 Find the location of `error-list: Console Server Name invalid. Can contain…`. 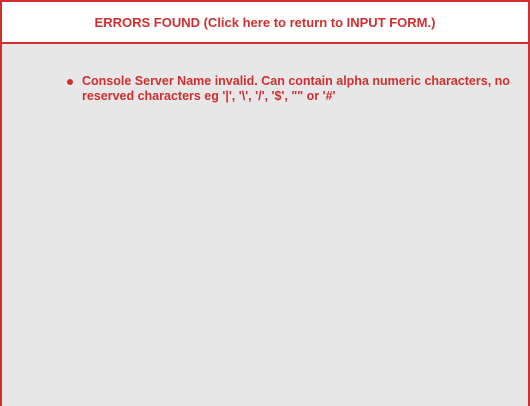

error-list: Console Server Name invalid. Can contain… is located at coordinates (291, 89).